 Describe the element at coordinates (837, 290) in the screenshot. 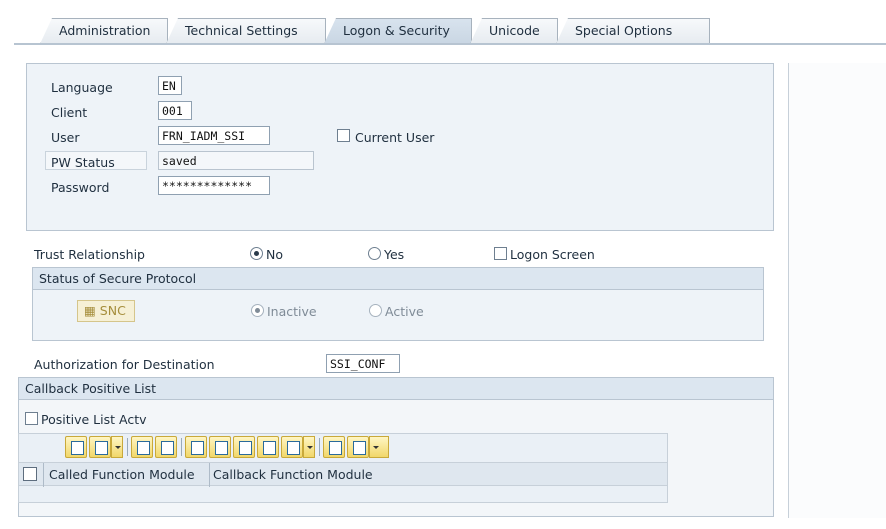

I see `right-panel` at that location.